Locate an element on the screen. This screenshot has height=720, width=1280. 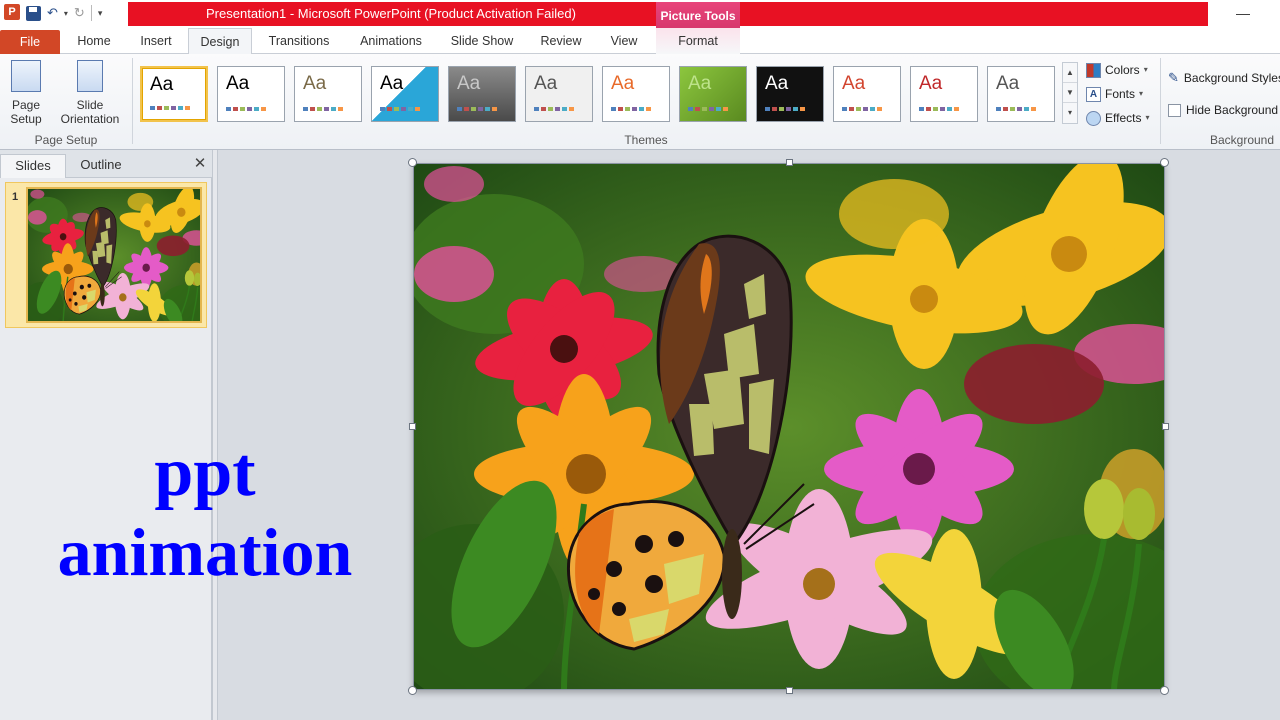
pane-tabs: Slides Outline ✕ is located at coordinates (106, 164).